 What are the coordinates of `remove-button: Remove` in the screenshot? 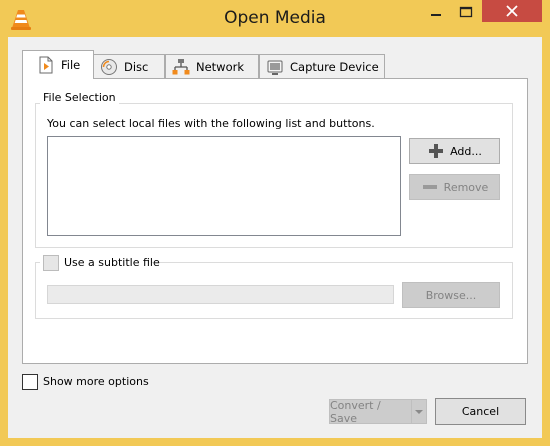 It's located at (454, 187).